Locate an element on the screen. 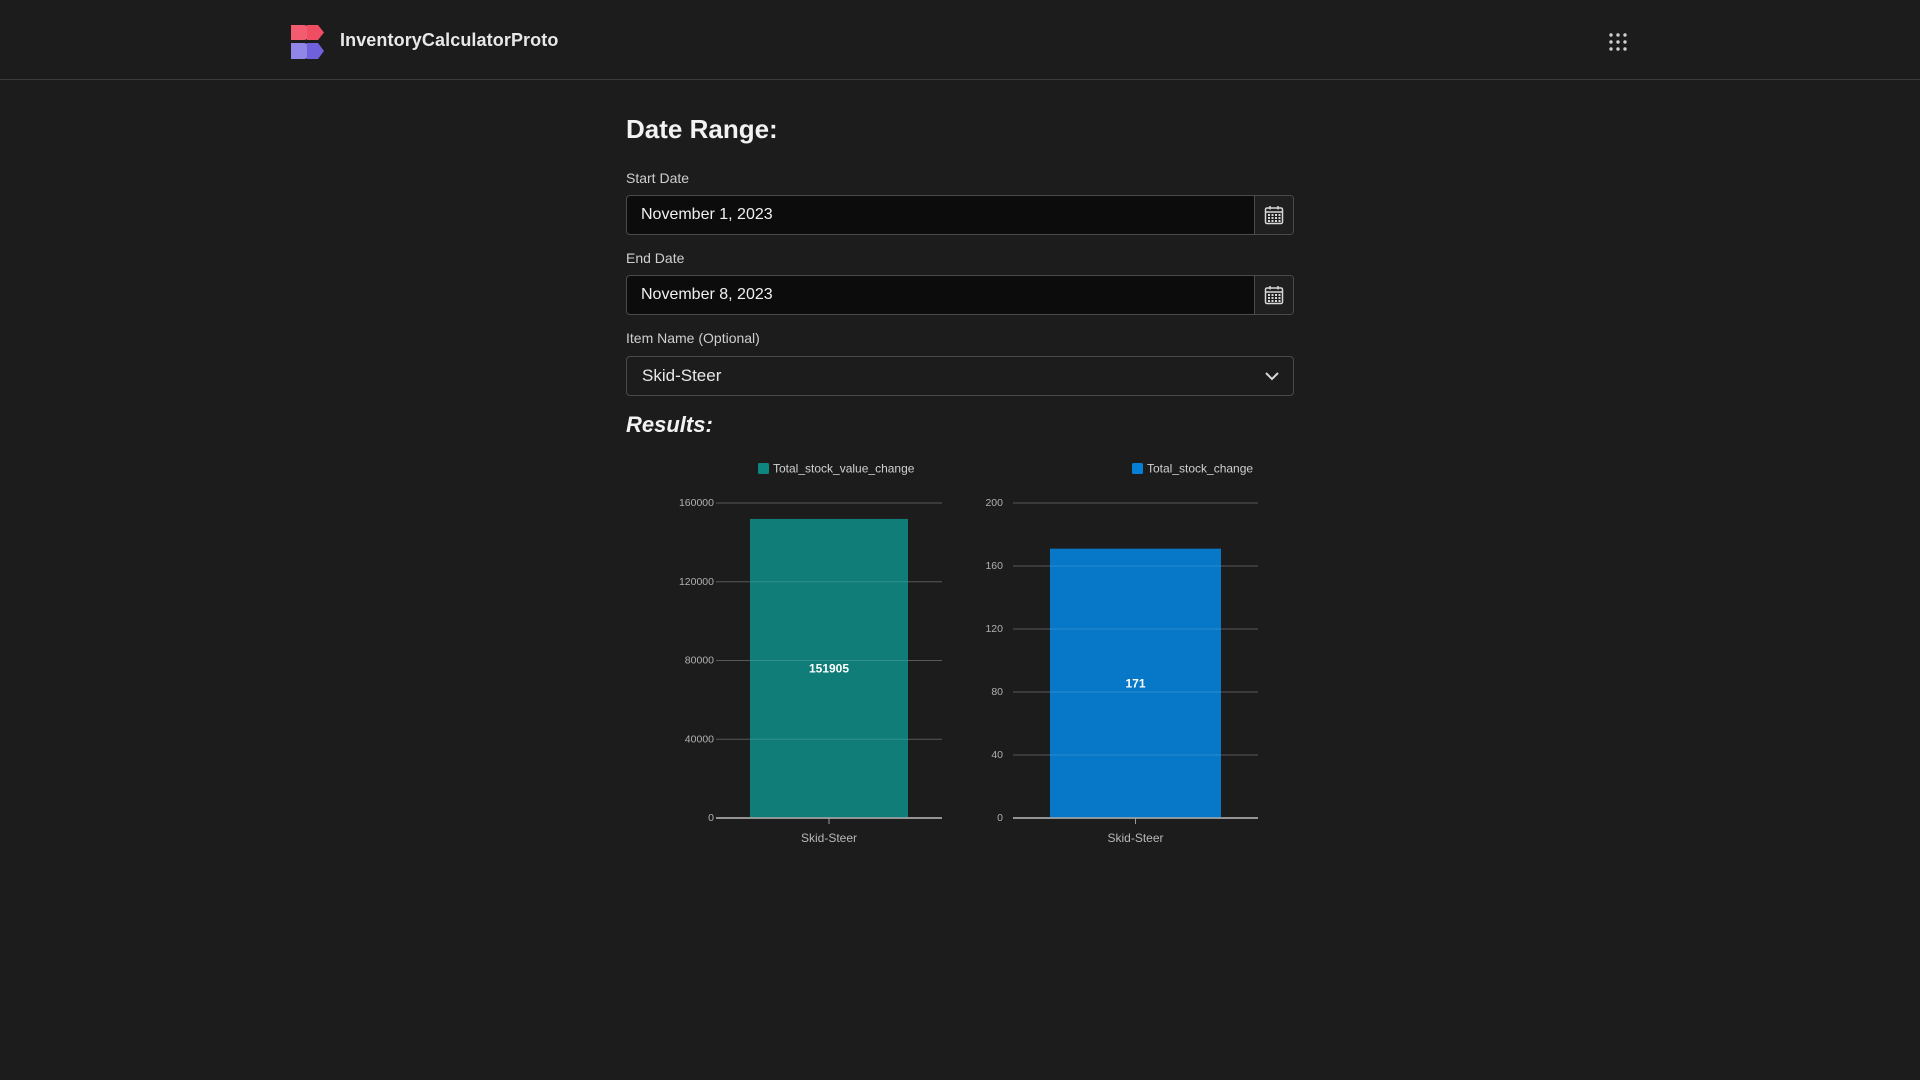  item-name-select: Skid-Steer is located at coordinates (960, 376).